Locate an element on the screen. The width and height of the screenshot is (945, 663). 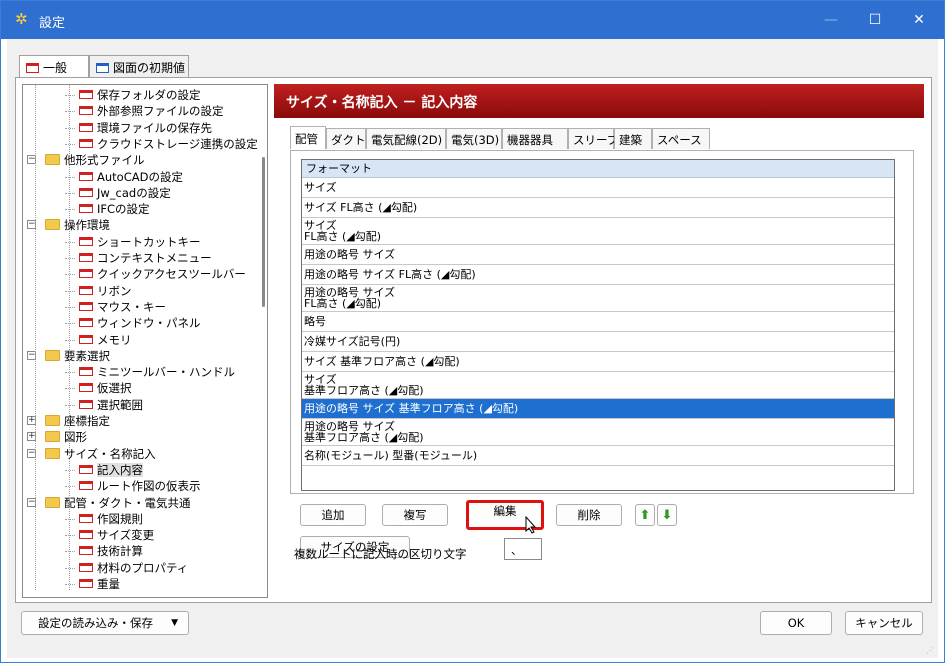
move-up-button: ⬆ is located at coordinates (645, 515).